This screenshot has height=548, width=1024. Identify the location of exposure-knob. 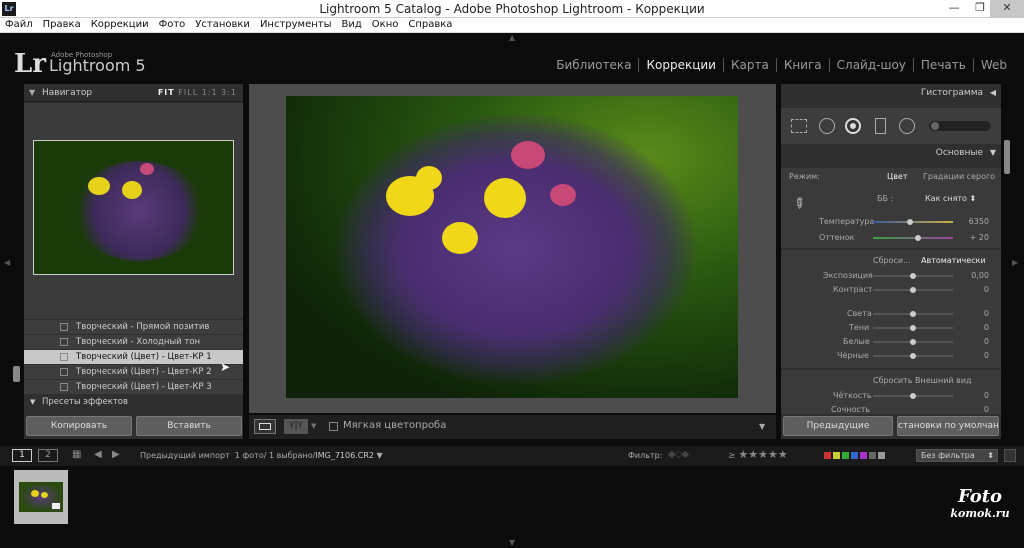
(913, 276).